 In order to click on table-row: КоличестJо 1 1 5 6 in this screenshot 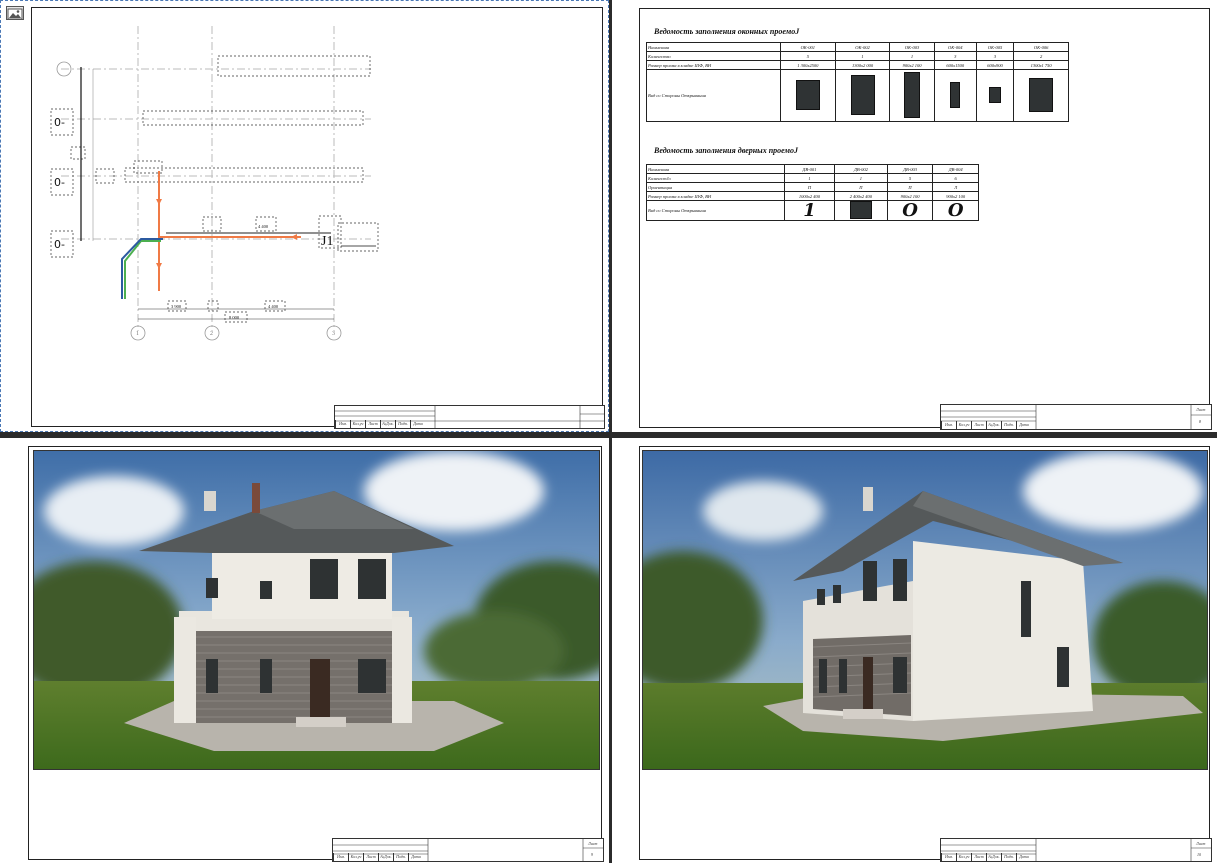, I will do `click(812, 178)`.